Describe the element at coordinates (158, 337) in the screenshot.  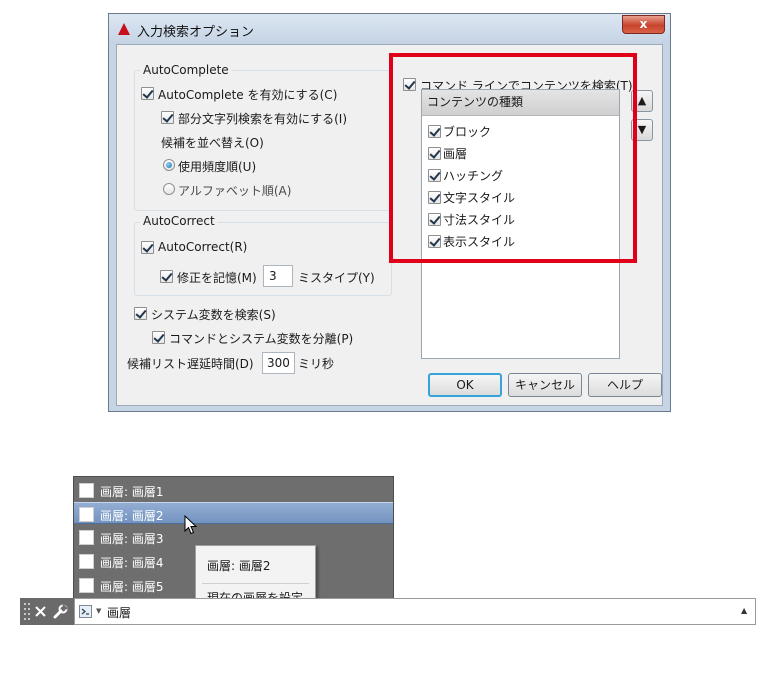
I see `separate-commands-checkbox` at that location.